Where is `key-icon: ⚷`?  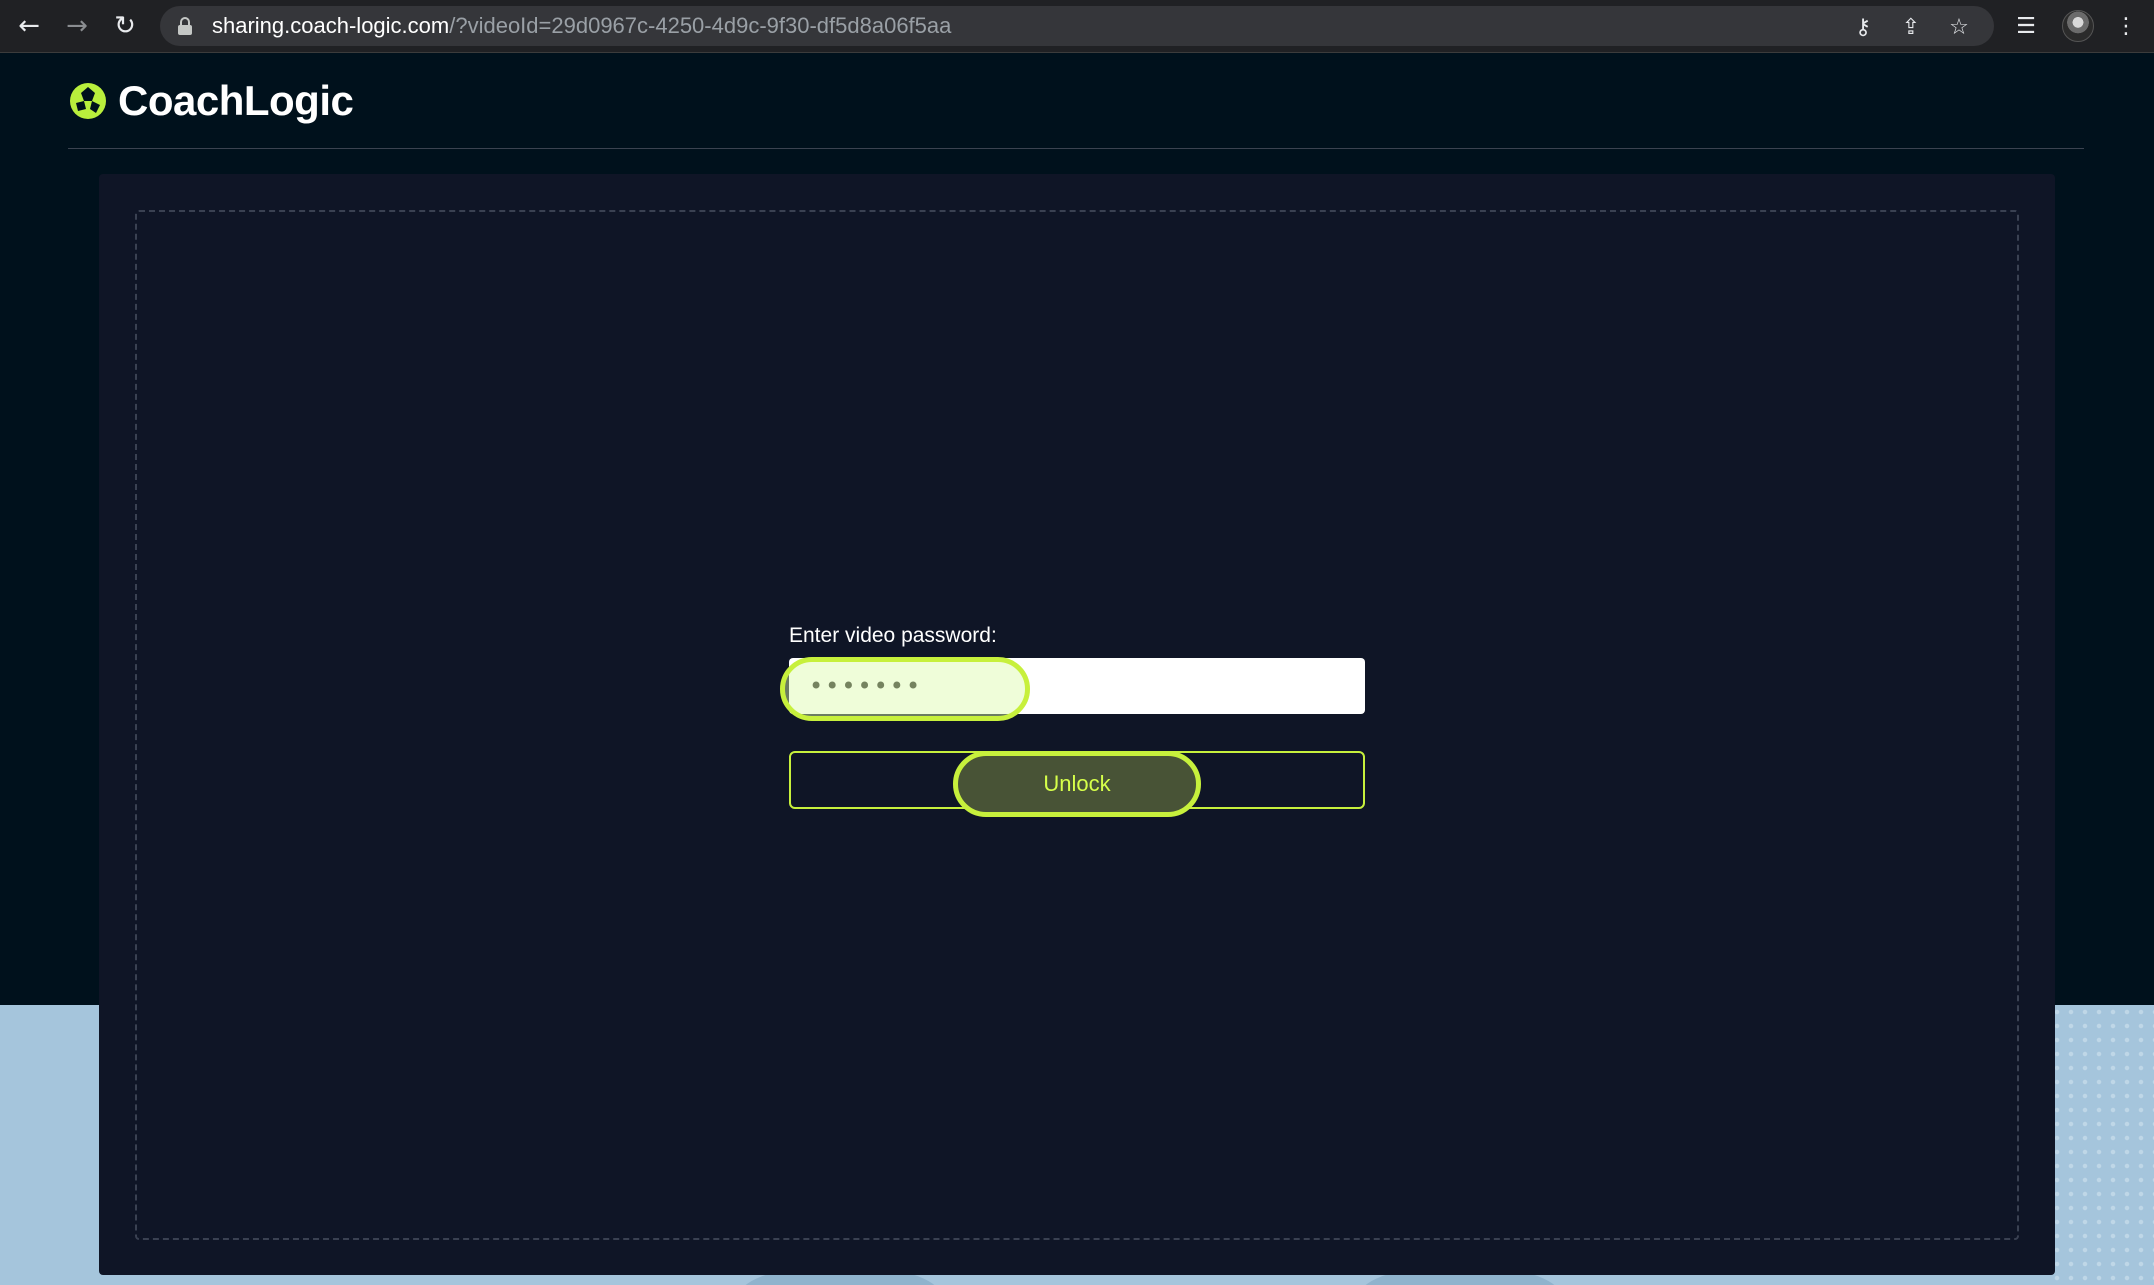
key-icon: ⚷ is located at coordinates (1863, 27).